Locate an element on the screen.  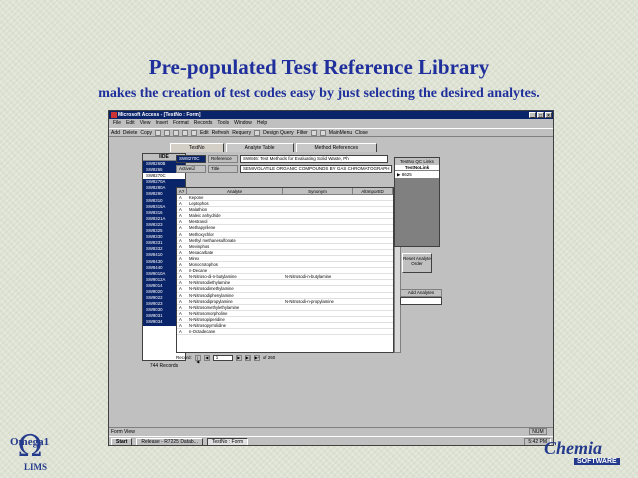
menu-records: Records is located at coordinates (203, 123).